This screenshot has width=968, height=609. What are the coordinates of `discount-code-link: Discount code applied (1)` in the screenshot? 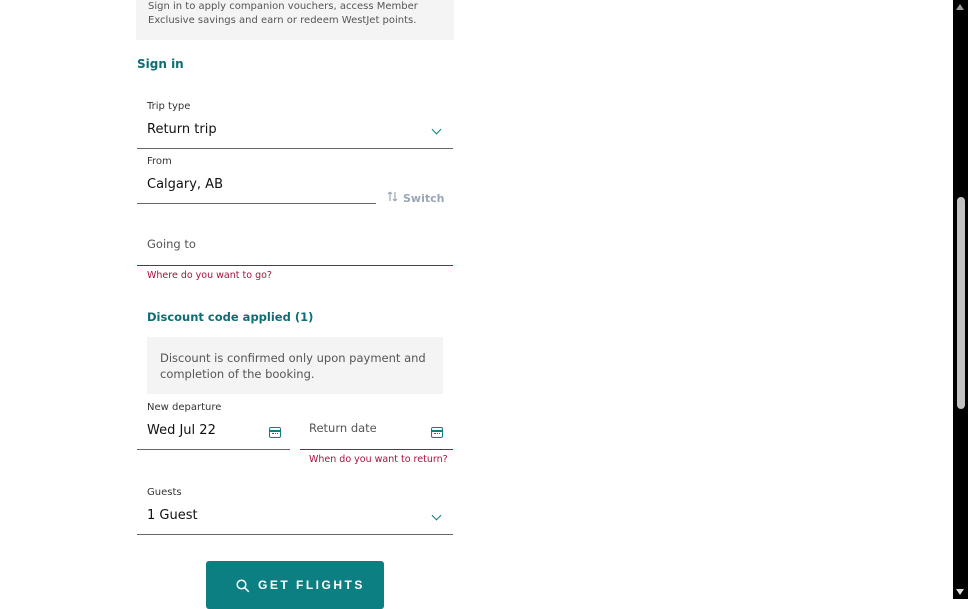 It's located at (230, 317).